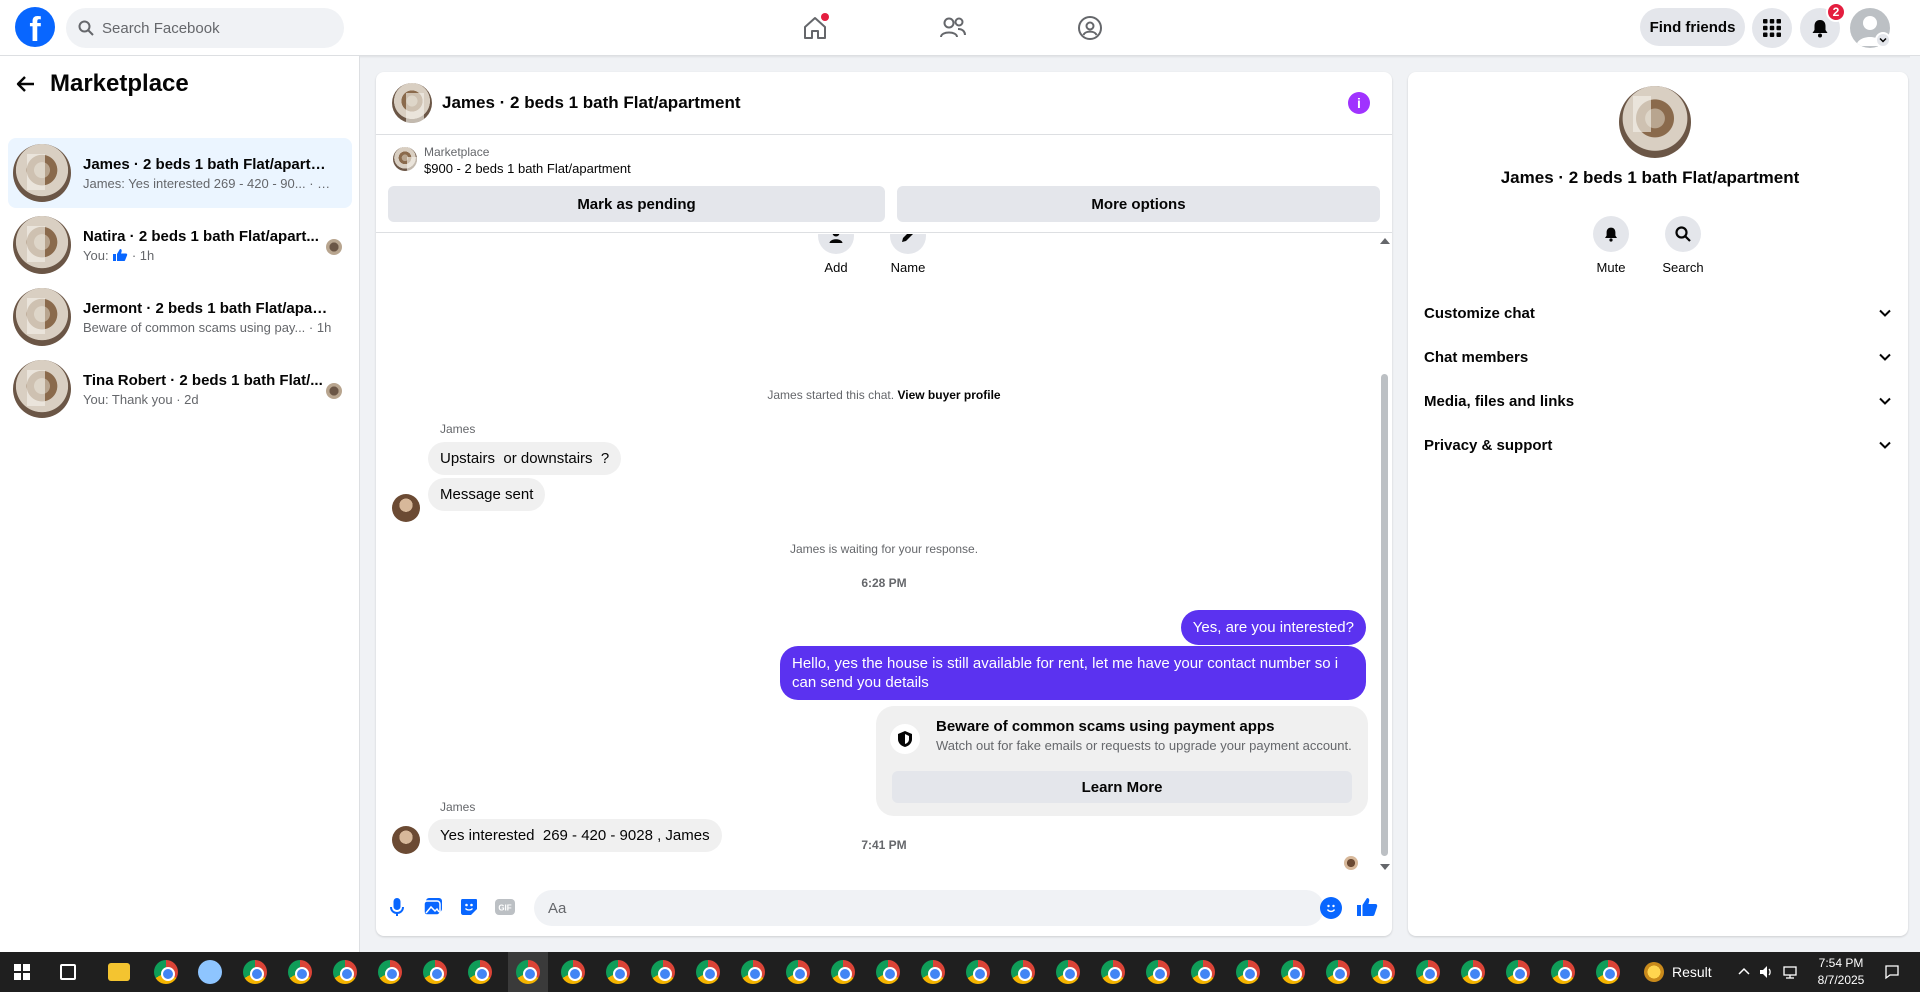  I want to click on thumbs-up-send-icon, so click(1367, 907).